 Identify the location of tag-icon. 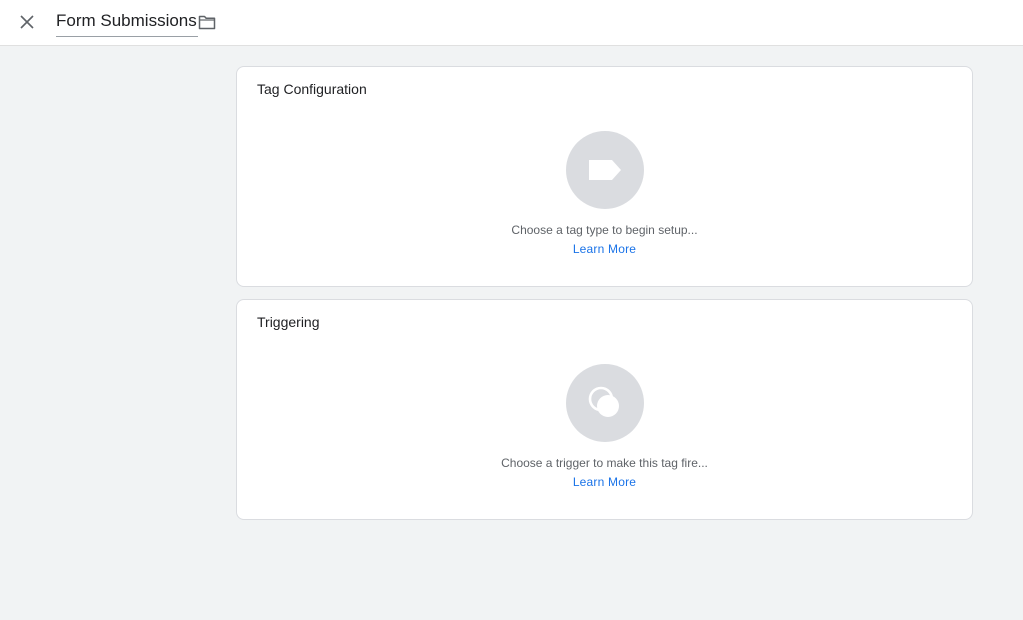
(604, 170).